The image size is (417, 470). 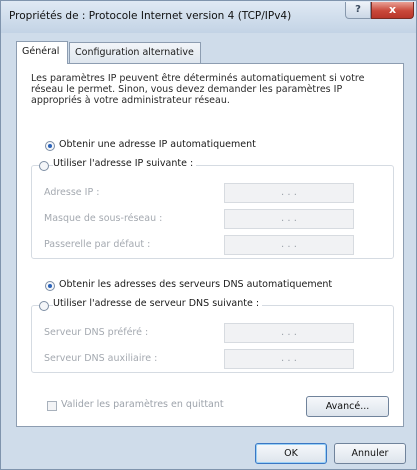 I want to click on tab-general: Général, so click(x=42, y=52).